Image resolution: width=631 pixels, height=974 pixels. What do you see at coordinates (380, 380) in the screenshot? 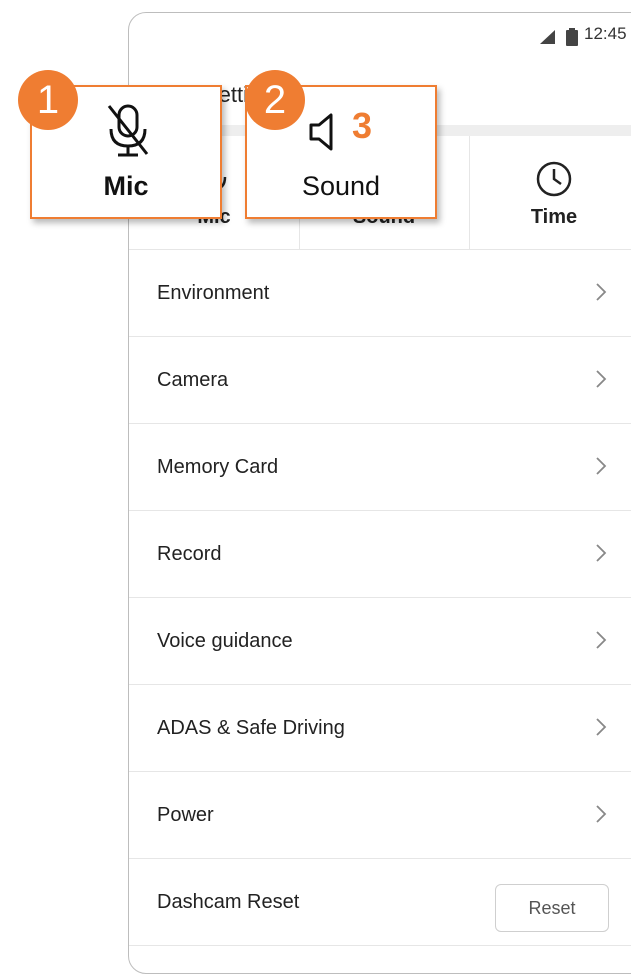
I see `menu-item-camera: Camera` at bounding box center [380, 380].